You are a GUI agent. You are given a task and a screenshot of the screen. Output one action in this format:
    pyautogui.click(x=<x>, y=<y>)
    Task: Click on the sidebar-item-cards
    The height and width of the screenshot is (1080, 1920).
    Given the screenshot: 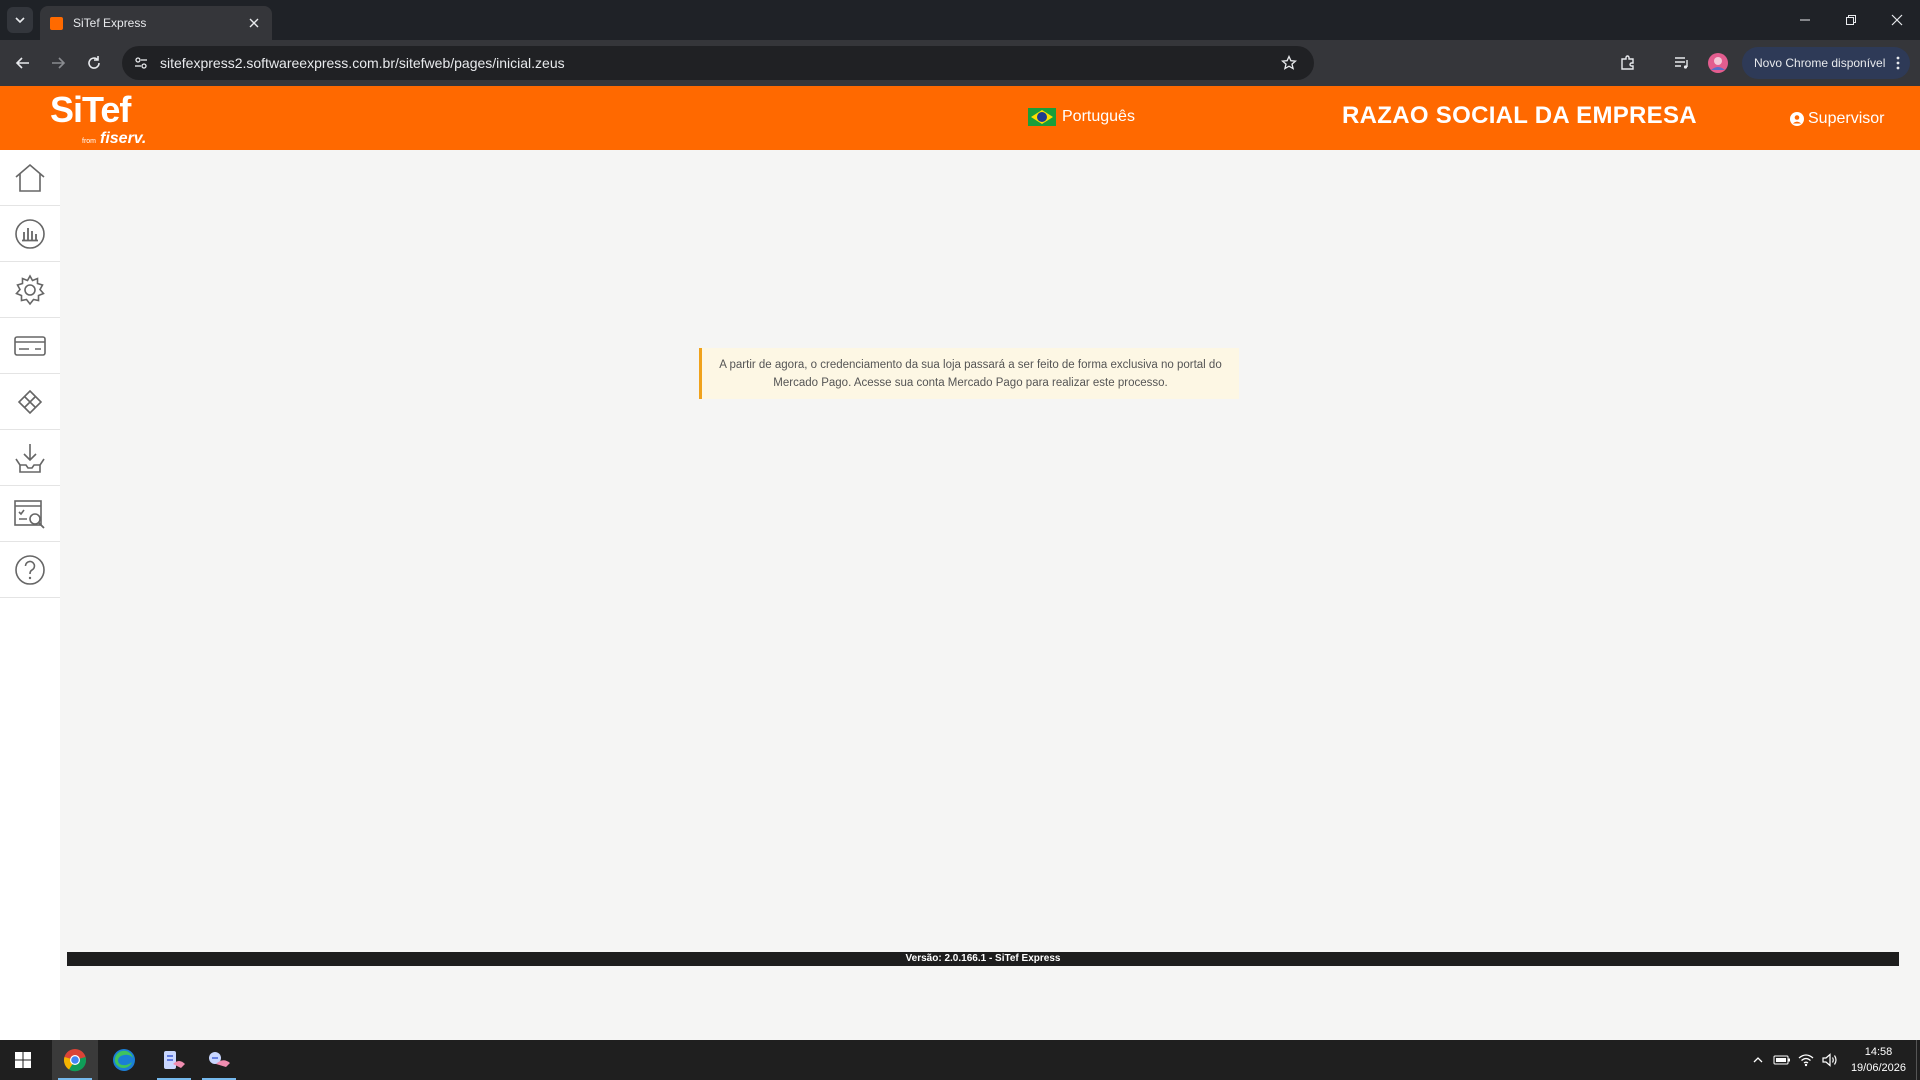 What is the action you would take?
    pyautogui.click(x=30, y=346)
    